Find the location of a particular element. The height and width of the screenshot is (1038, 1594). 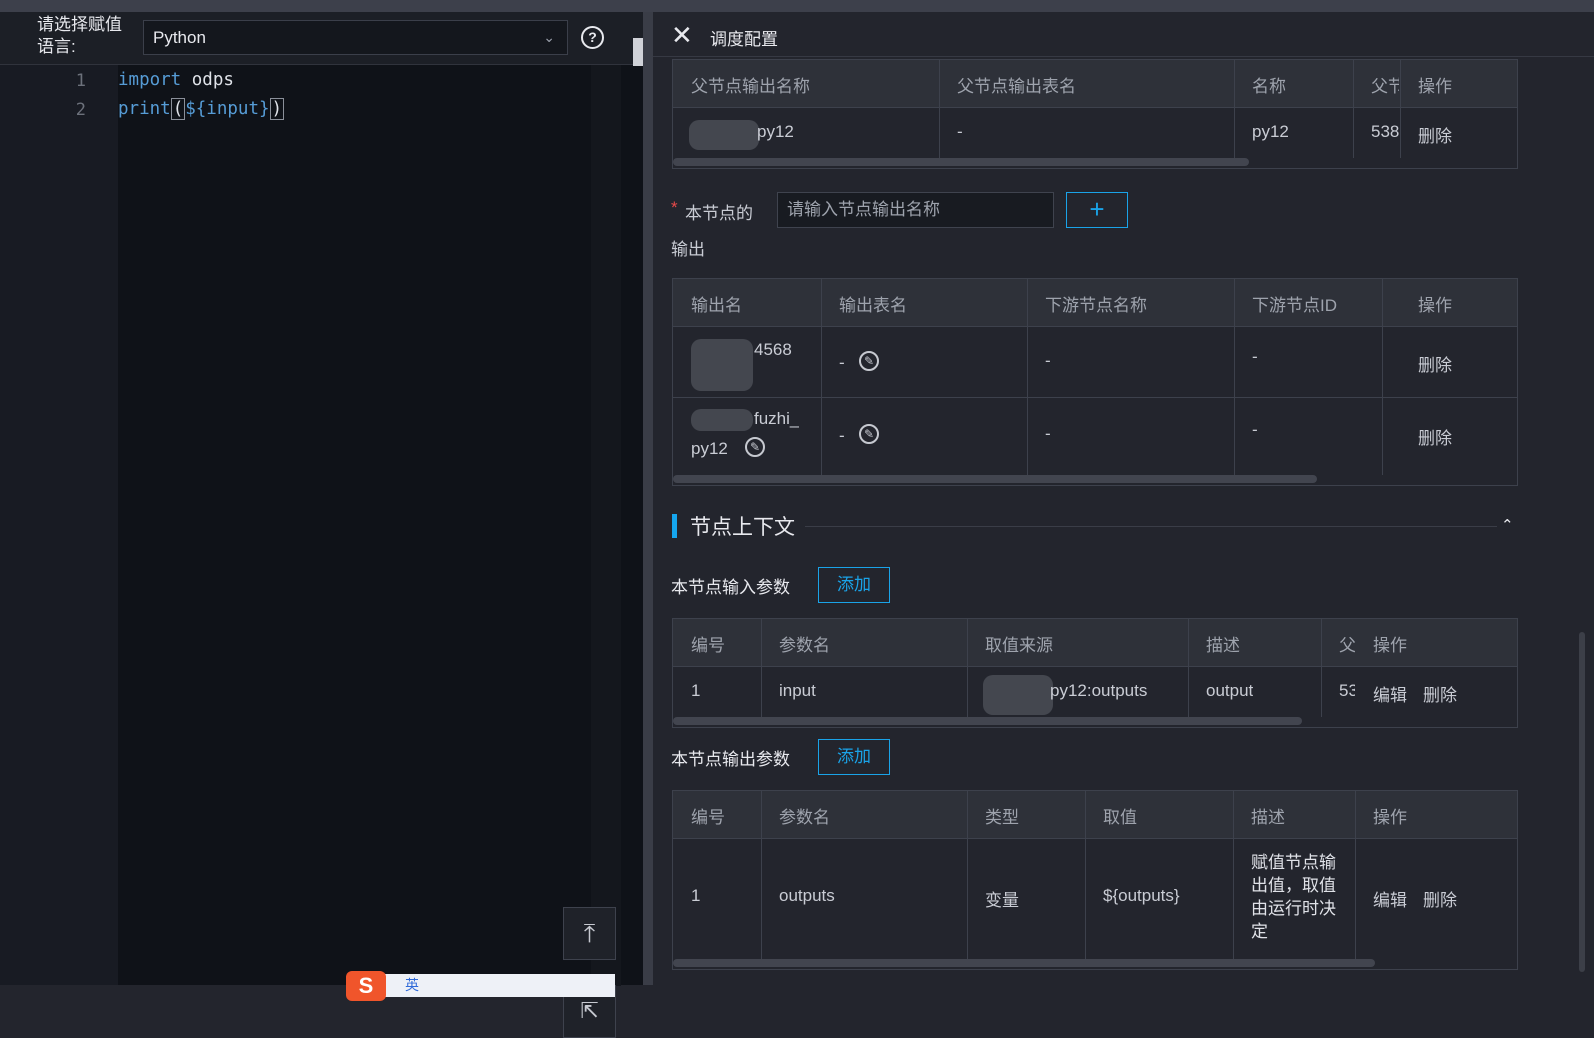

table-cell: 4568 is located at coordinates (773, 349).